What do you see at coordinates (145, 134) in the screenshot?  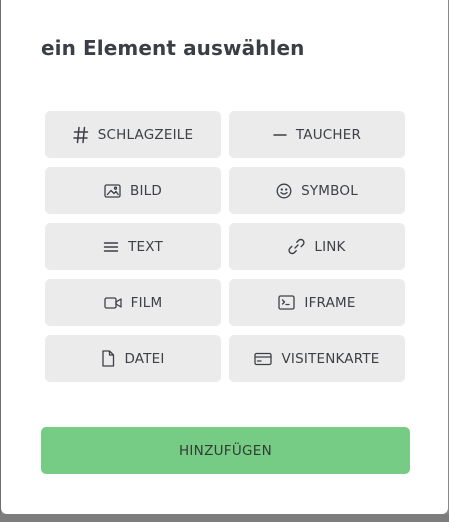 I see `element-label: SCHLAGZEILE` at bounding box center [145, 134].